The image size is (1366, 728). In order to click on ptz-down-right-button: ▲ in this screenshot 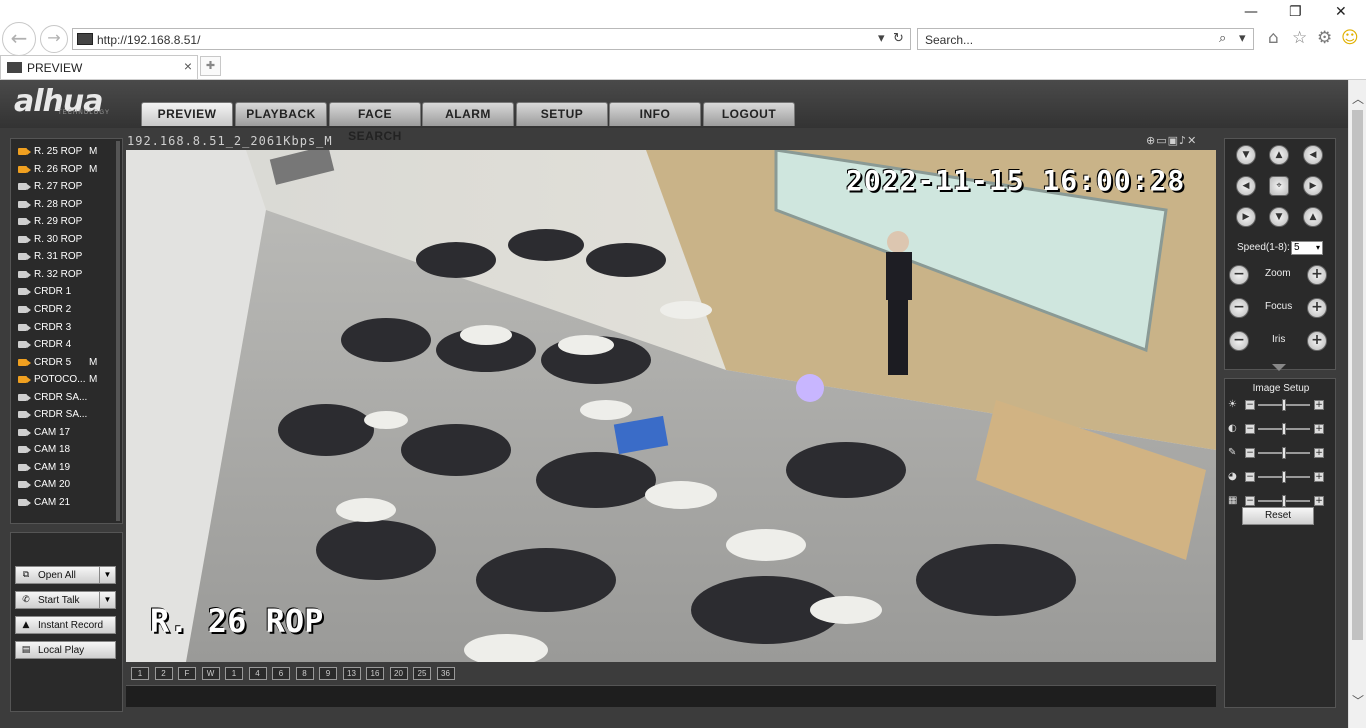, I will do `click(1313, 217)`.